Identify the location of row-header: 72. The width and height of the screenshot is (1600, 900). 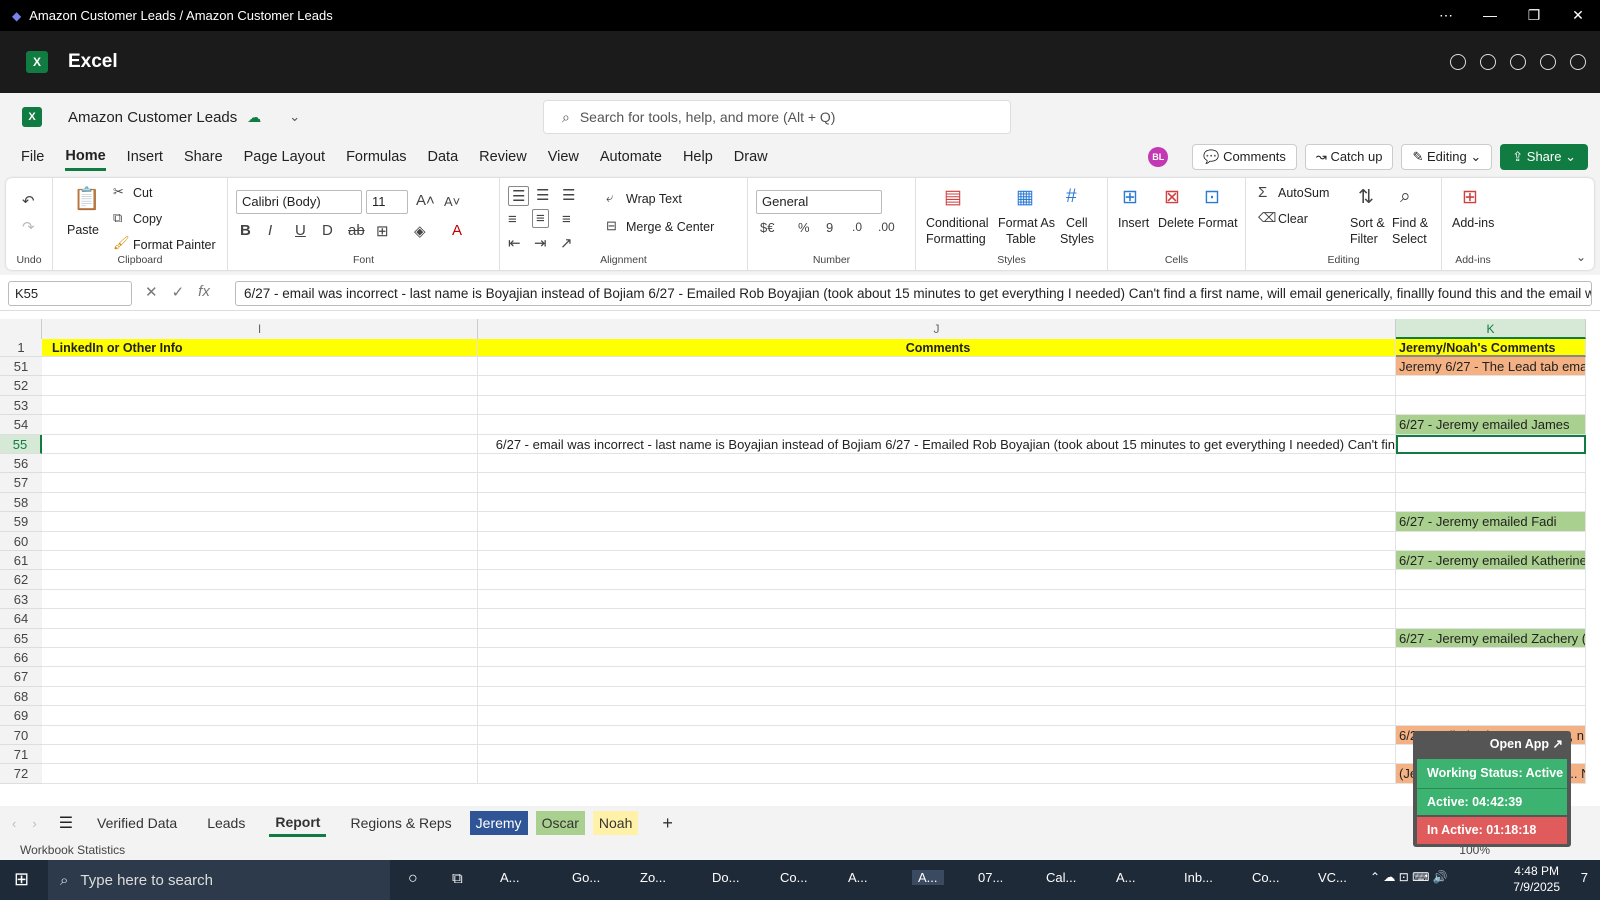
(21, 774).